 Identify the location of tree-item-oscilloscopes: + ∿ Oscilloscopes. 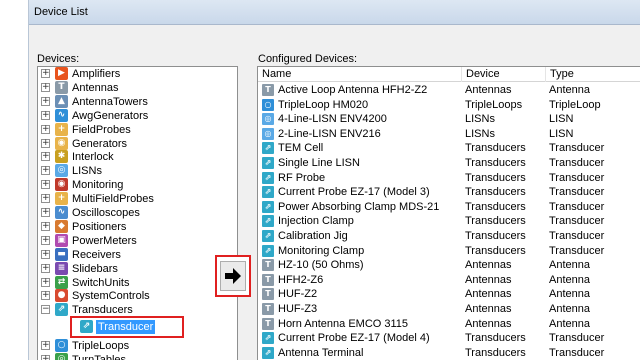
(137, 213).